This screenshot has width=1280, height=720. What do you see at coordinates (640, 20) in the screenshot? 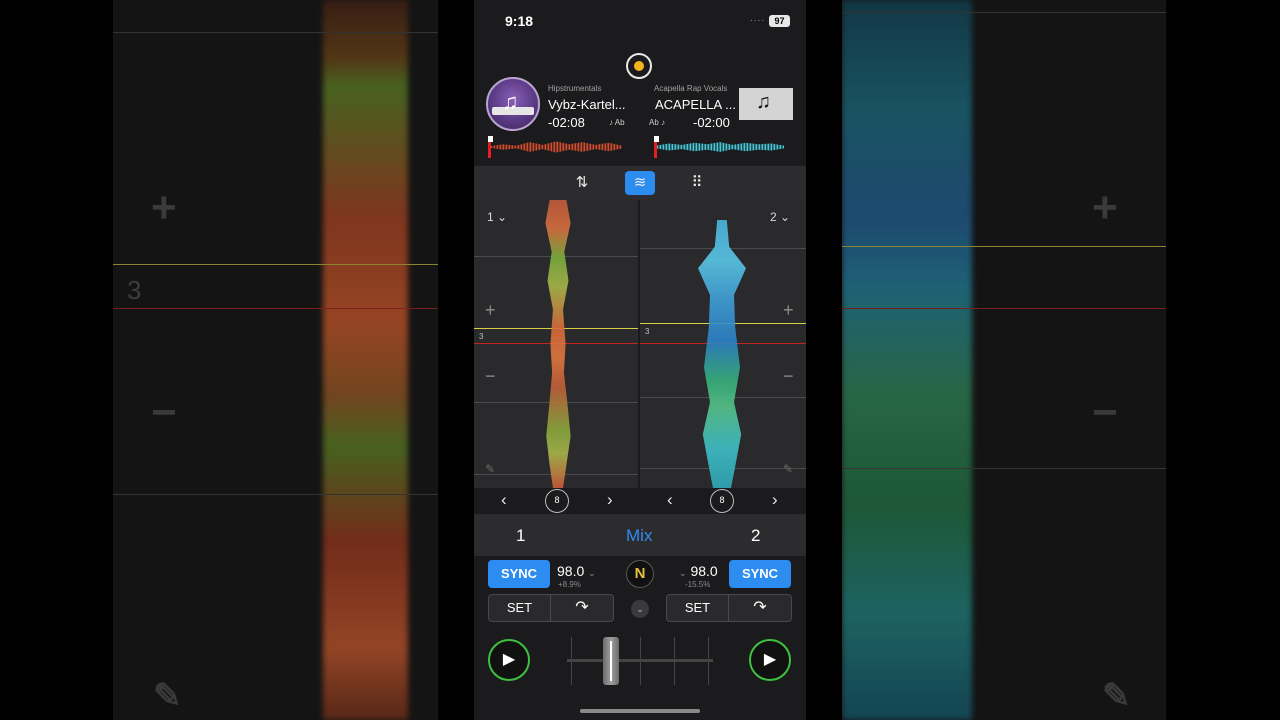
I see `status-bar: 9:18 .... 97` at bounding box center [640, 20].